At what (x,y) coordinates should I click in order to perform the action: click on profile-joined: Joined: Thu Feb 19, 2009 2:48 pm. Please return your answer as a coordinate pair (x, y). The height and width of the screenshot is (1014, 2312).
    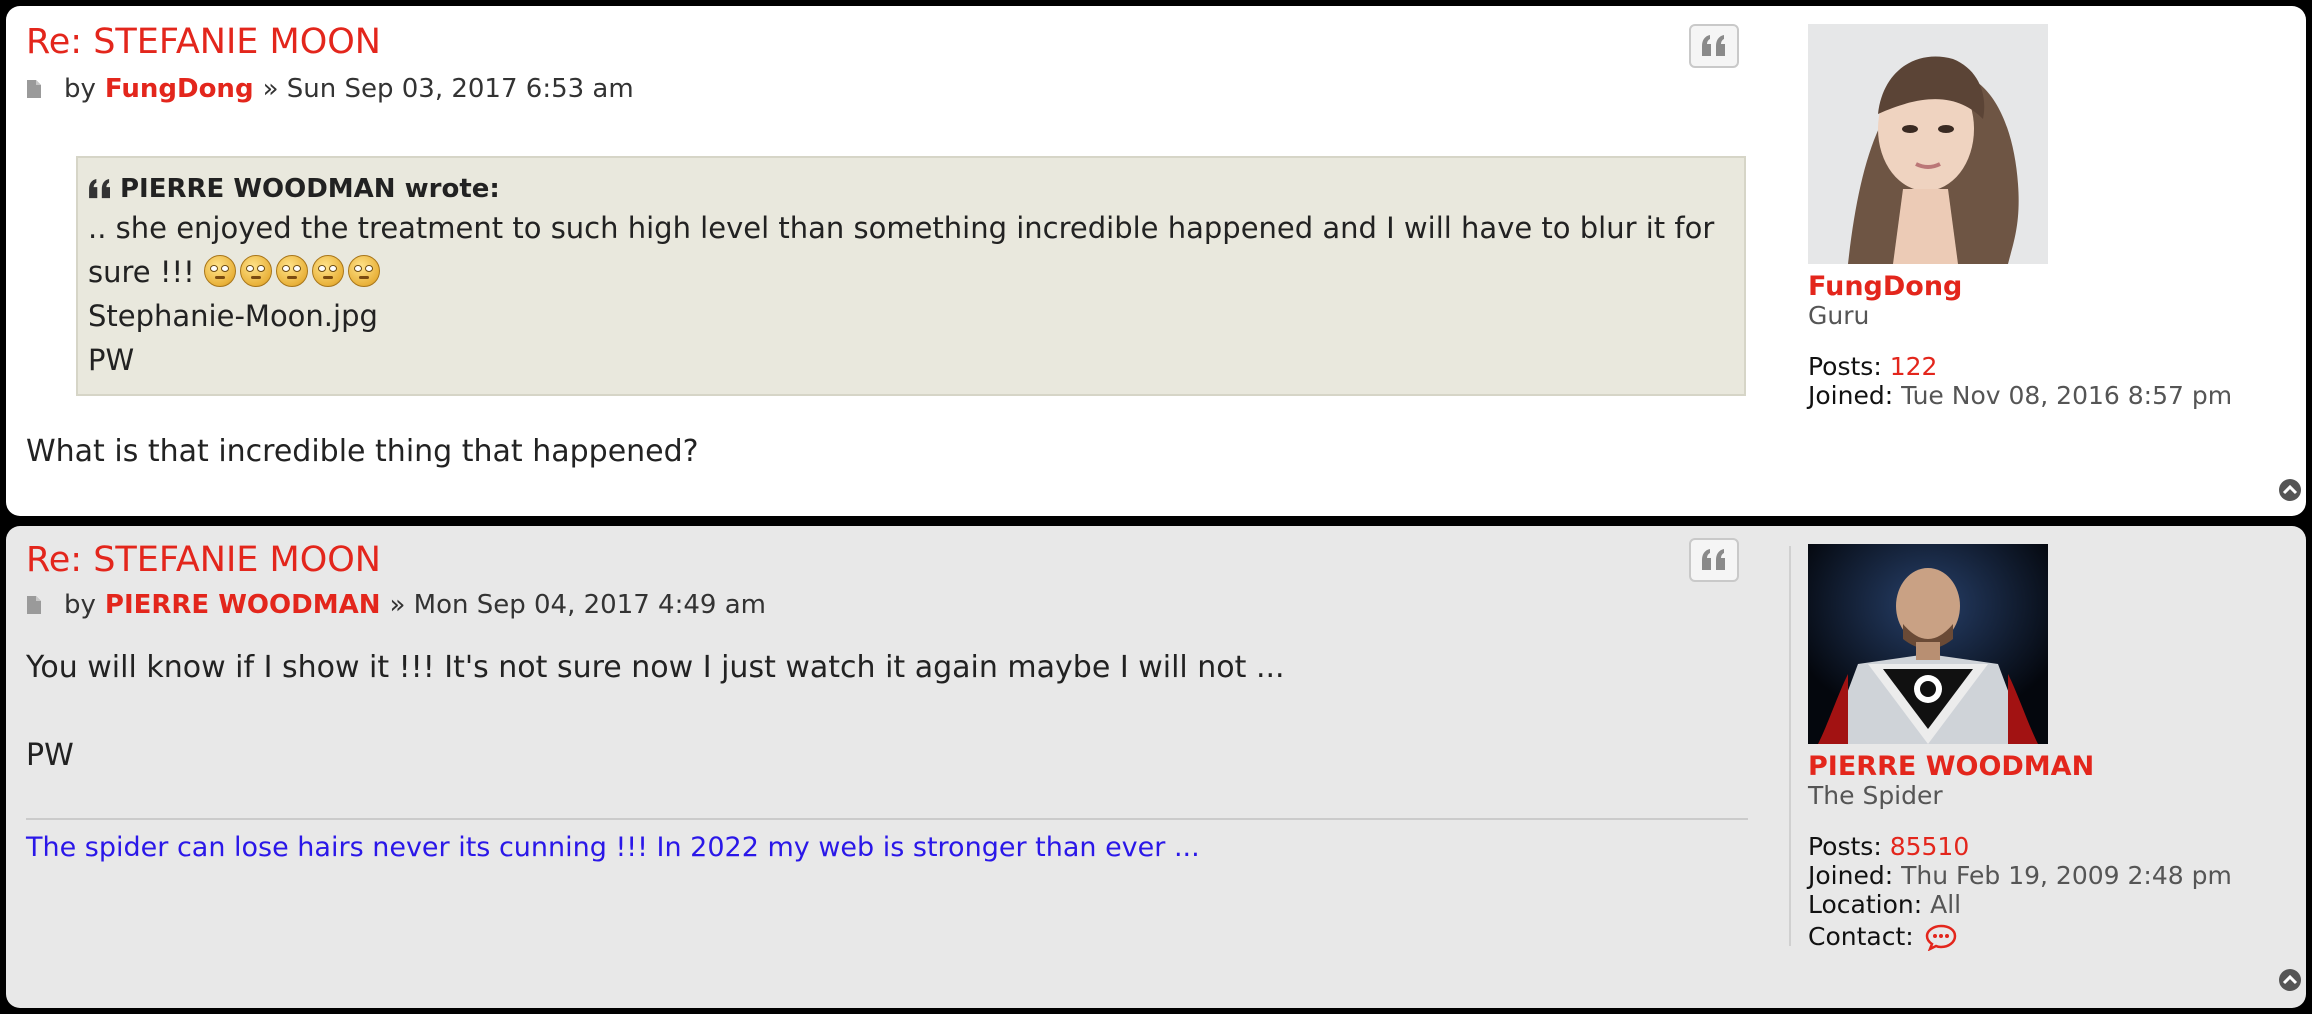
    Looking at the image, I should click on (2020, 875).